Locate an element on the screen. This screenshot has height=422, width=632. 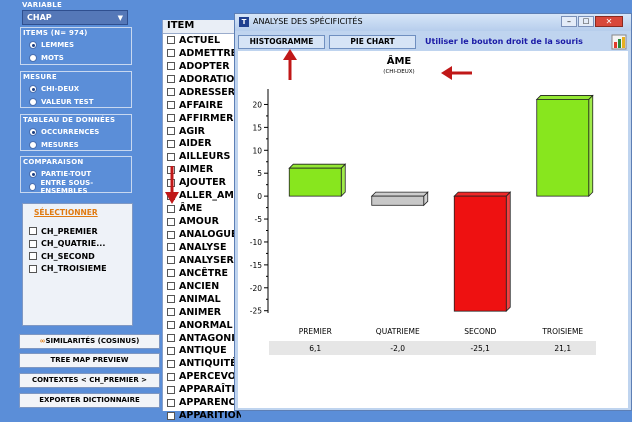
histogramme-button: HISTOGRAMME is located at coordinates (281, 42).